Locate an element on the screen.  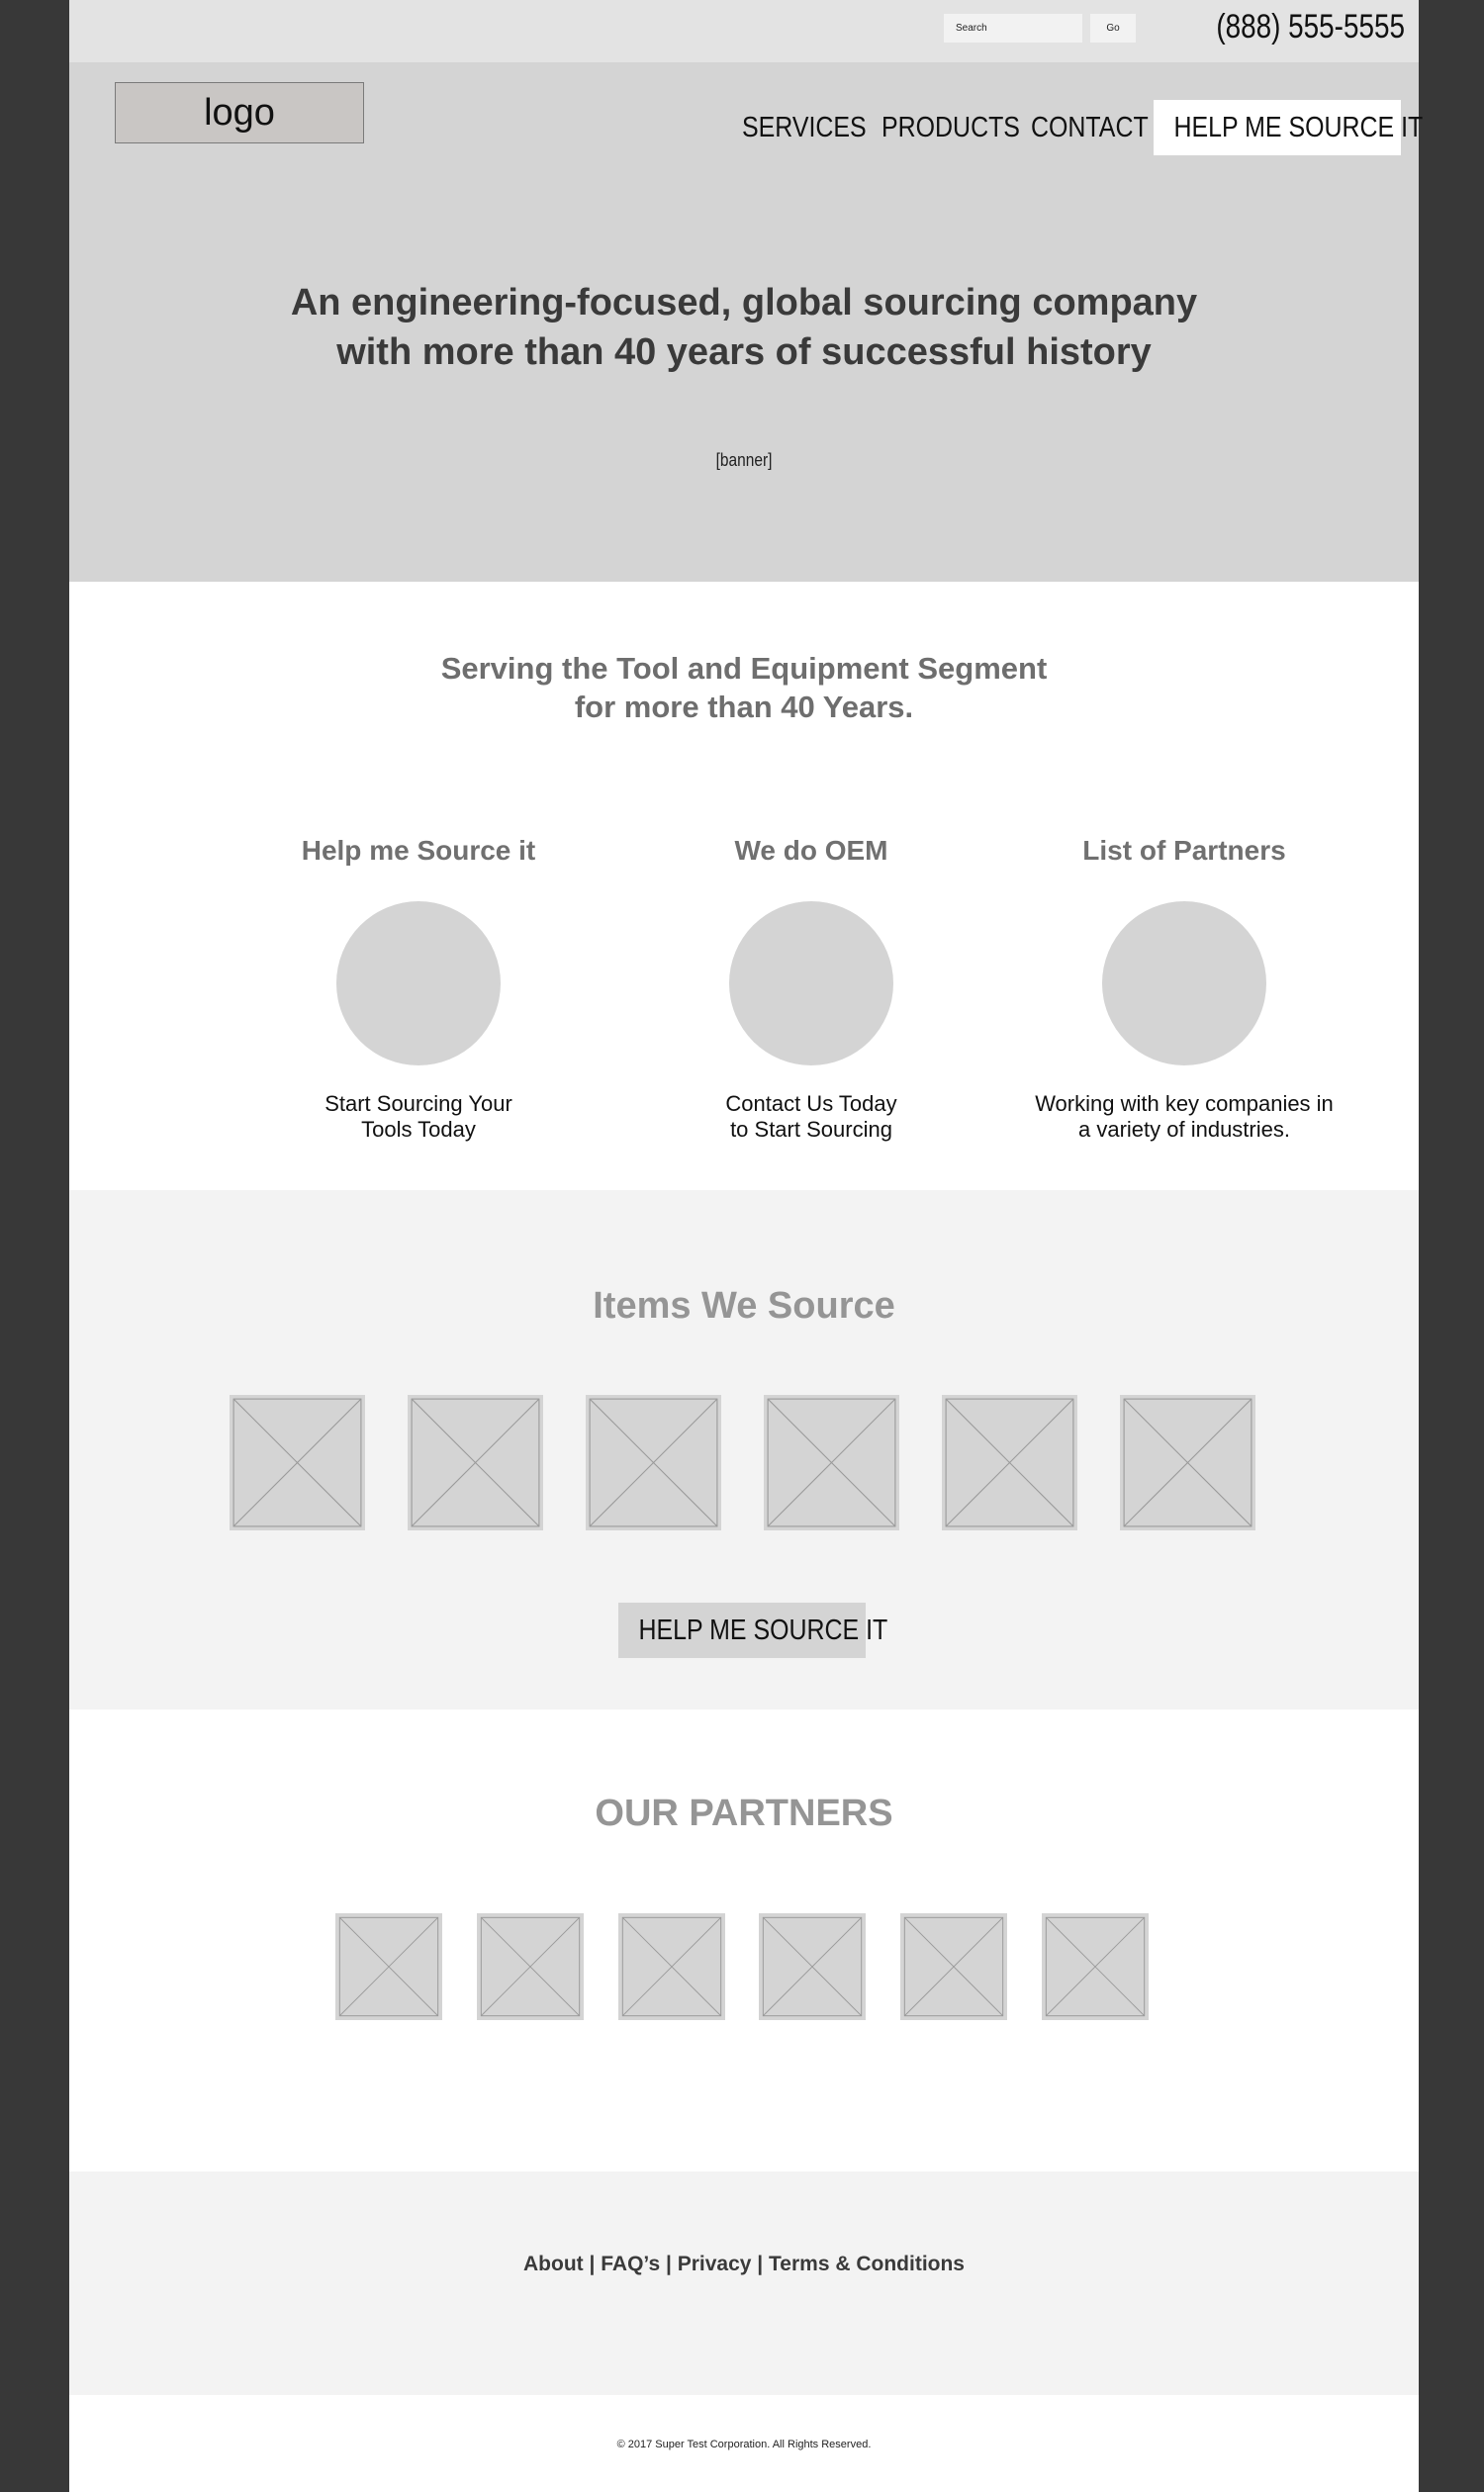
footer-link-terms: Terms & Conditions is located at coordinates (867, 2264).